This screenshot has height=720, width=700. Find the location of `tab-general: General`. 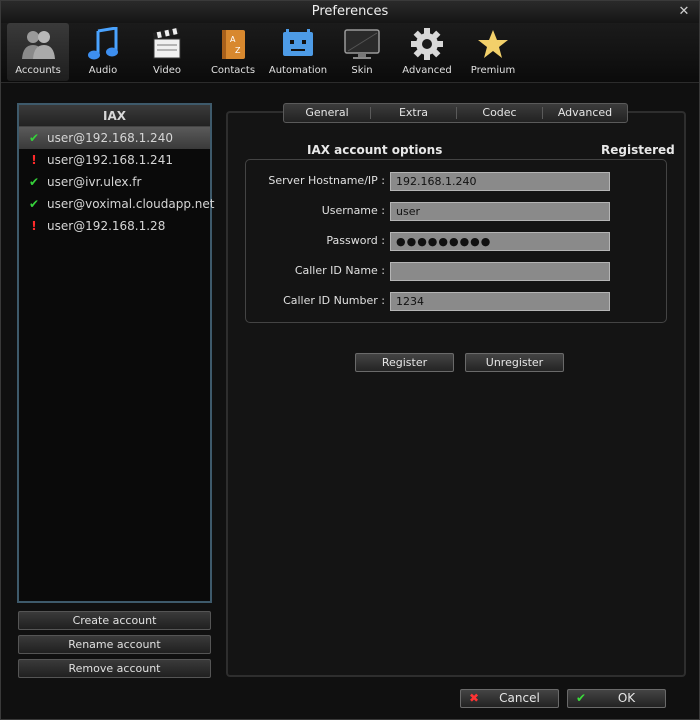

tab-general: General is located at coordinates (327, 113).